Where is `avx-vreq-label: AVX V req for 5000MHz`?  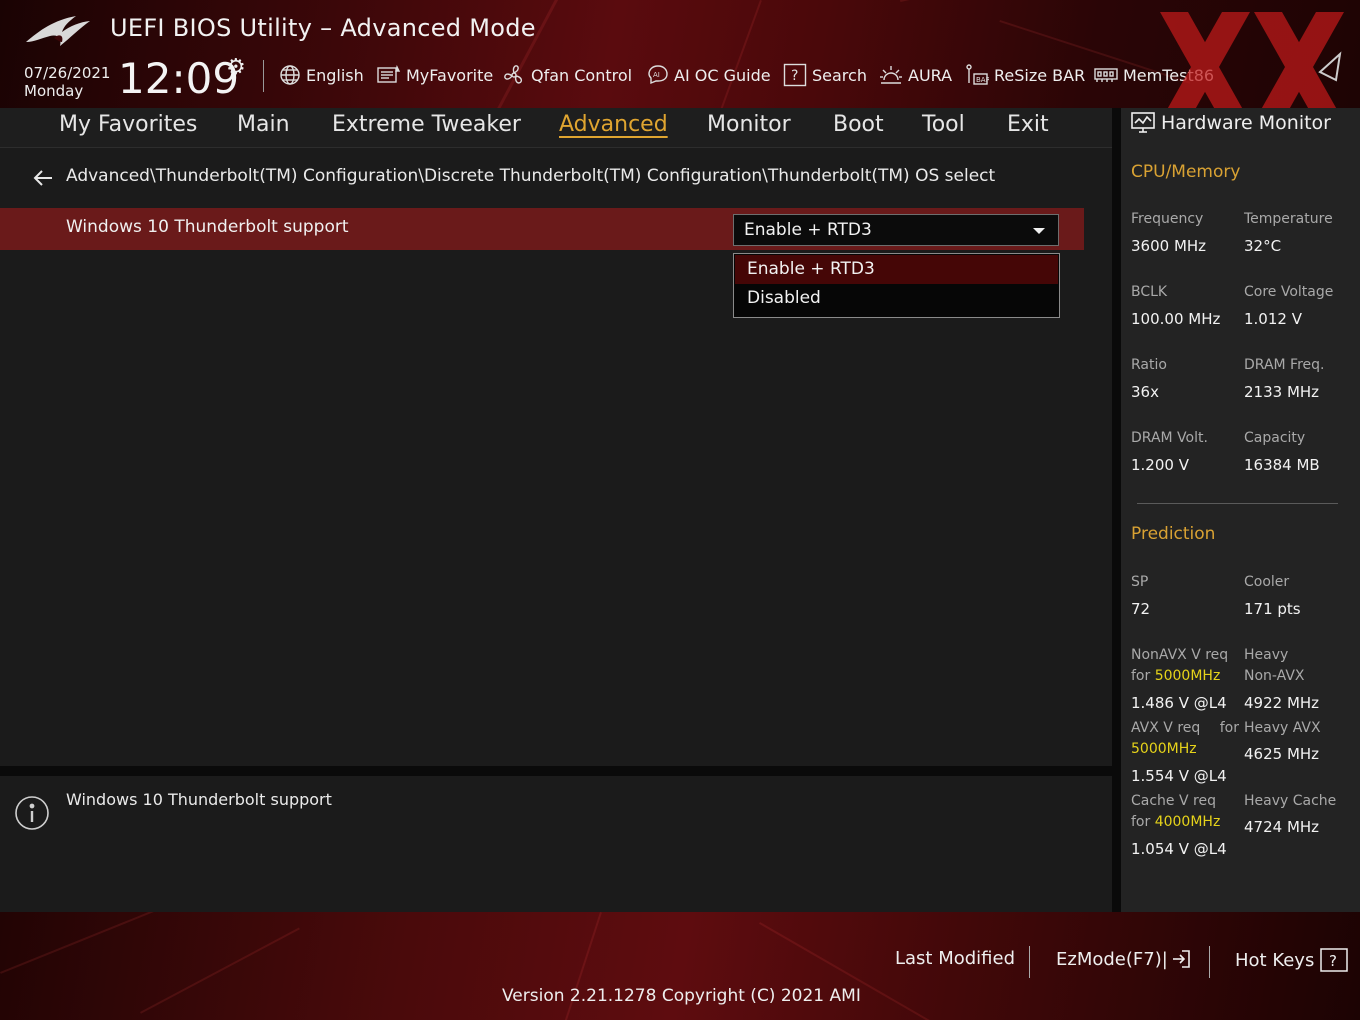 avx-vreq-label: AVX V req for 5000MHz is located at coordinates (1185, 739).